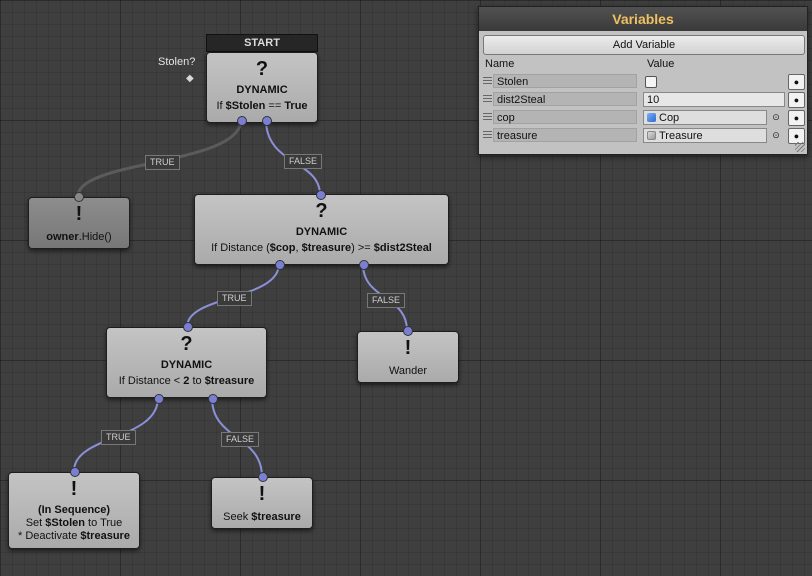  I want to click on node-condition: If Distance < 2 to $treasure, so click(186, 381).